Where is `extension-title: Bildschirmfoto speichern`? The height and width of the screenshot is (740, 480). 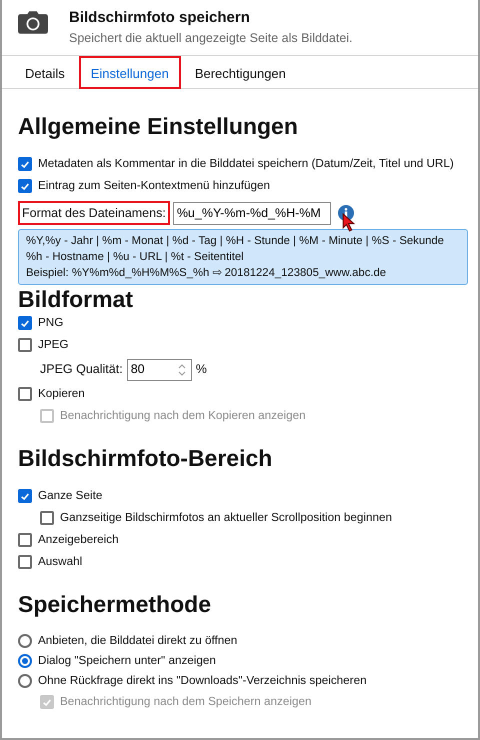
extension-title: Bildschirmfoto speichern is located at coordinates (160, 18).